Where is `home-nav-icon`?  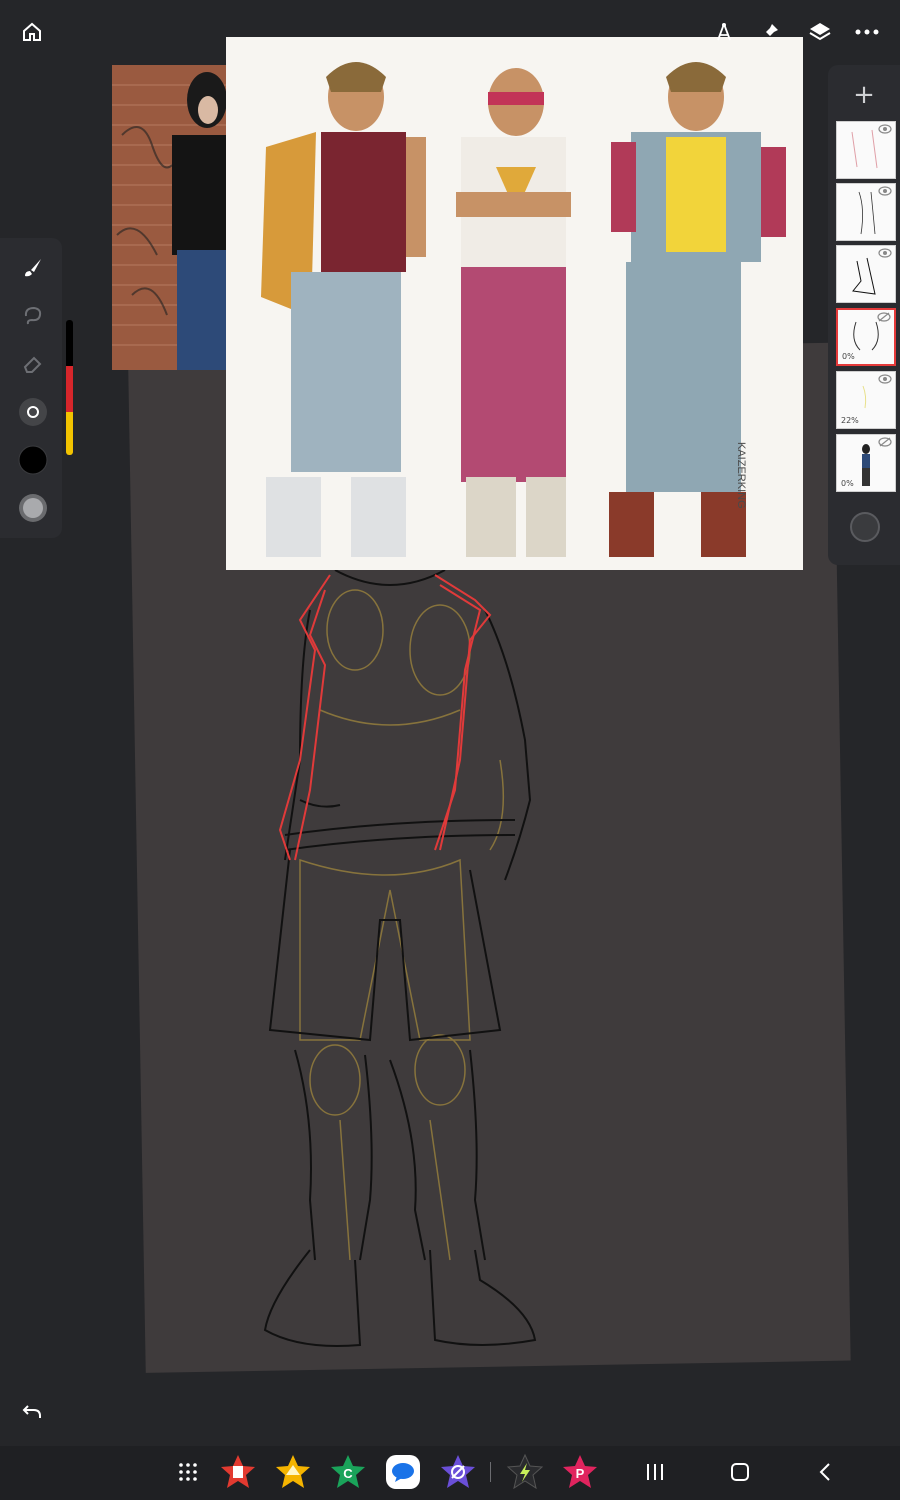
home-nav-icon is located at coordinates (740, 1472).